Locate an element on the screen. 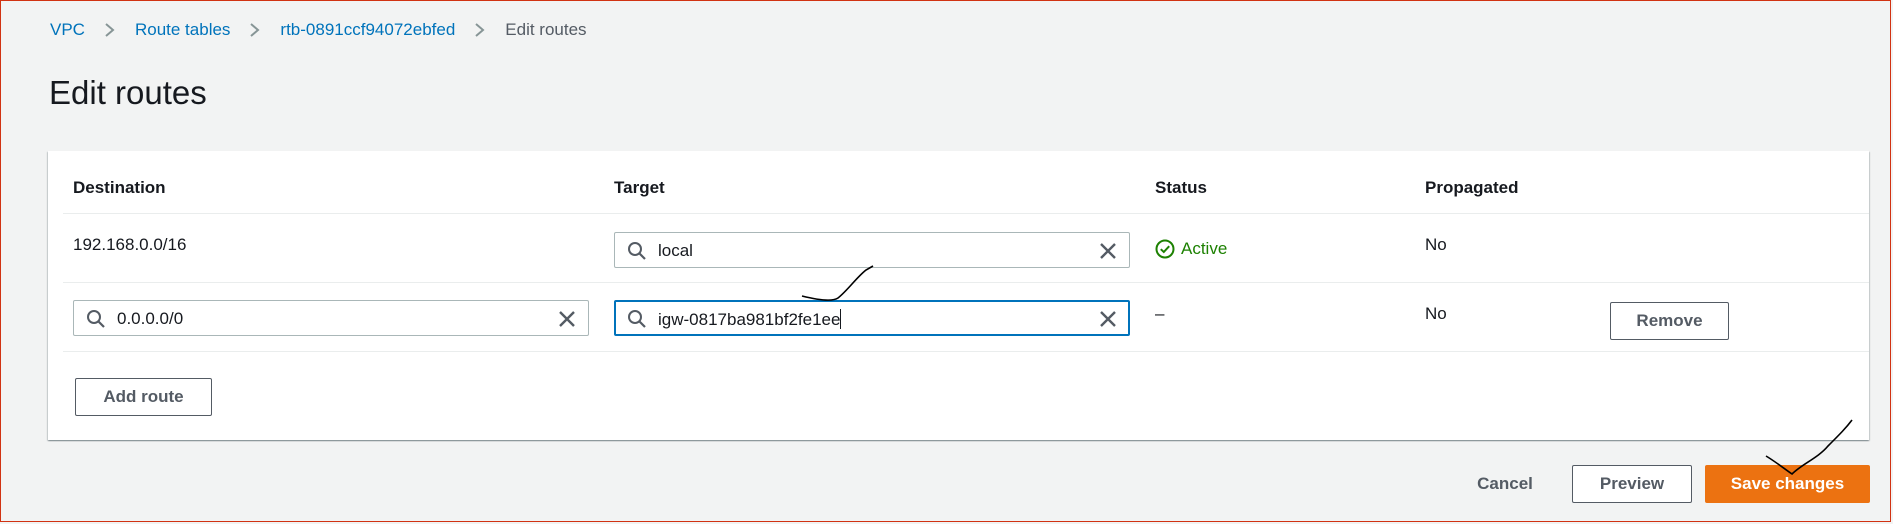 The image size is (1893, 524). target-value: igw-0817ba981bf2fe1ee is located at coordinates (749, 319).